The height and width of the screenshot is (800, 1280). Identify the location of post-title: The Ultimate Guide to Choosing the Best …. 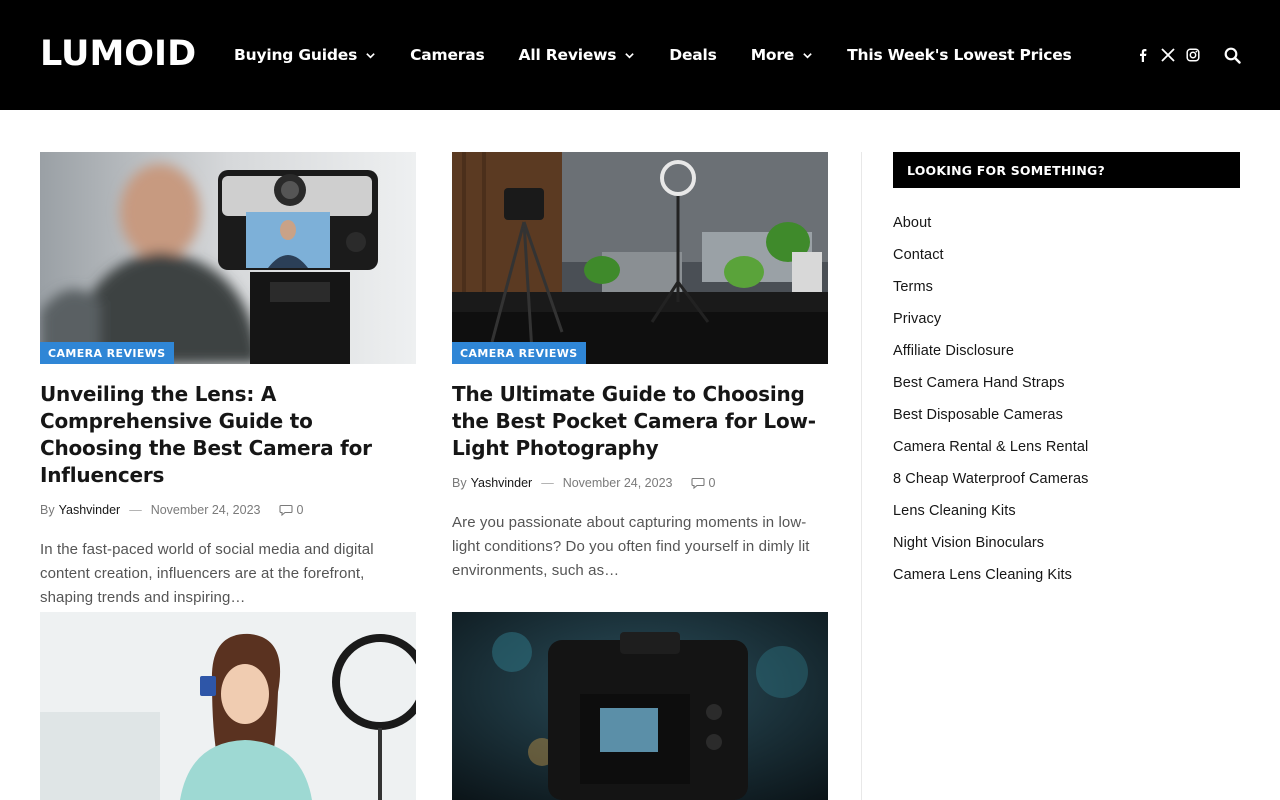
(640, 421).